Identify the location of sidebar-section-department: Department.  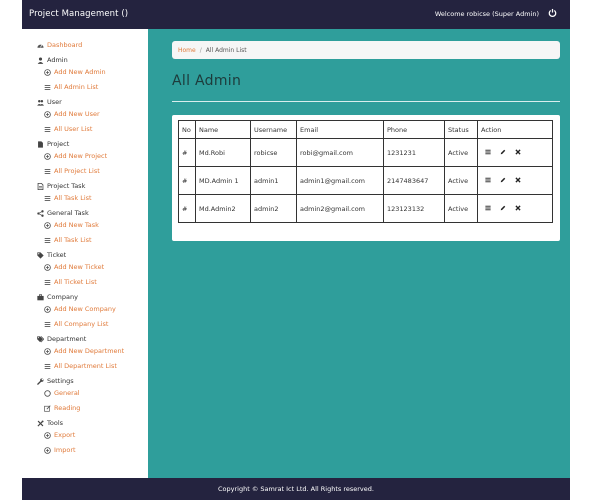
(61, 339).